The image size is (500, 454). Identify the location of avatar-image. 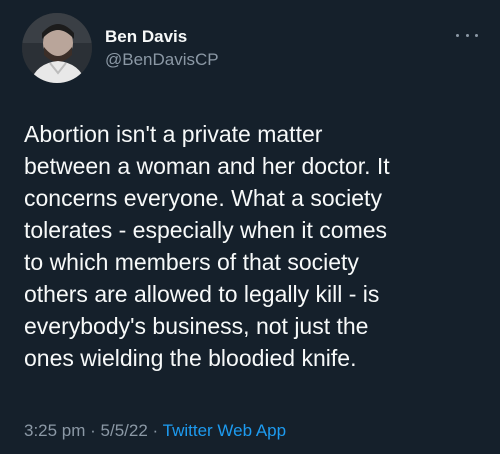
(57, 48).